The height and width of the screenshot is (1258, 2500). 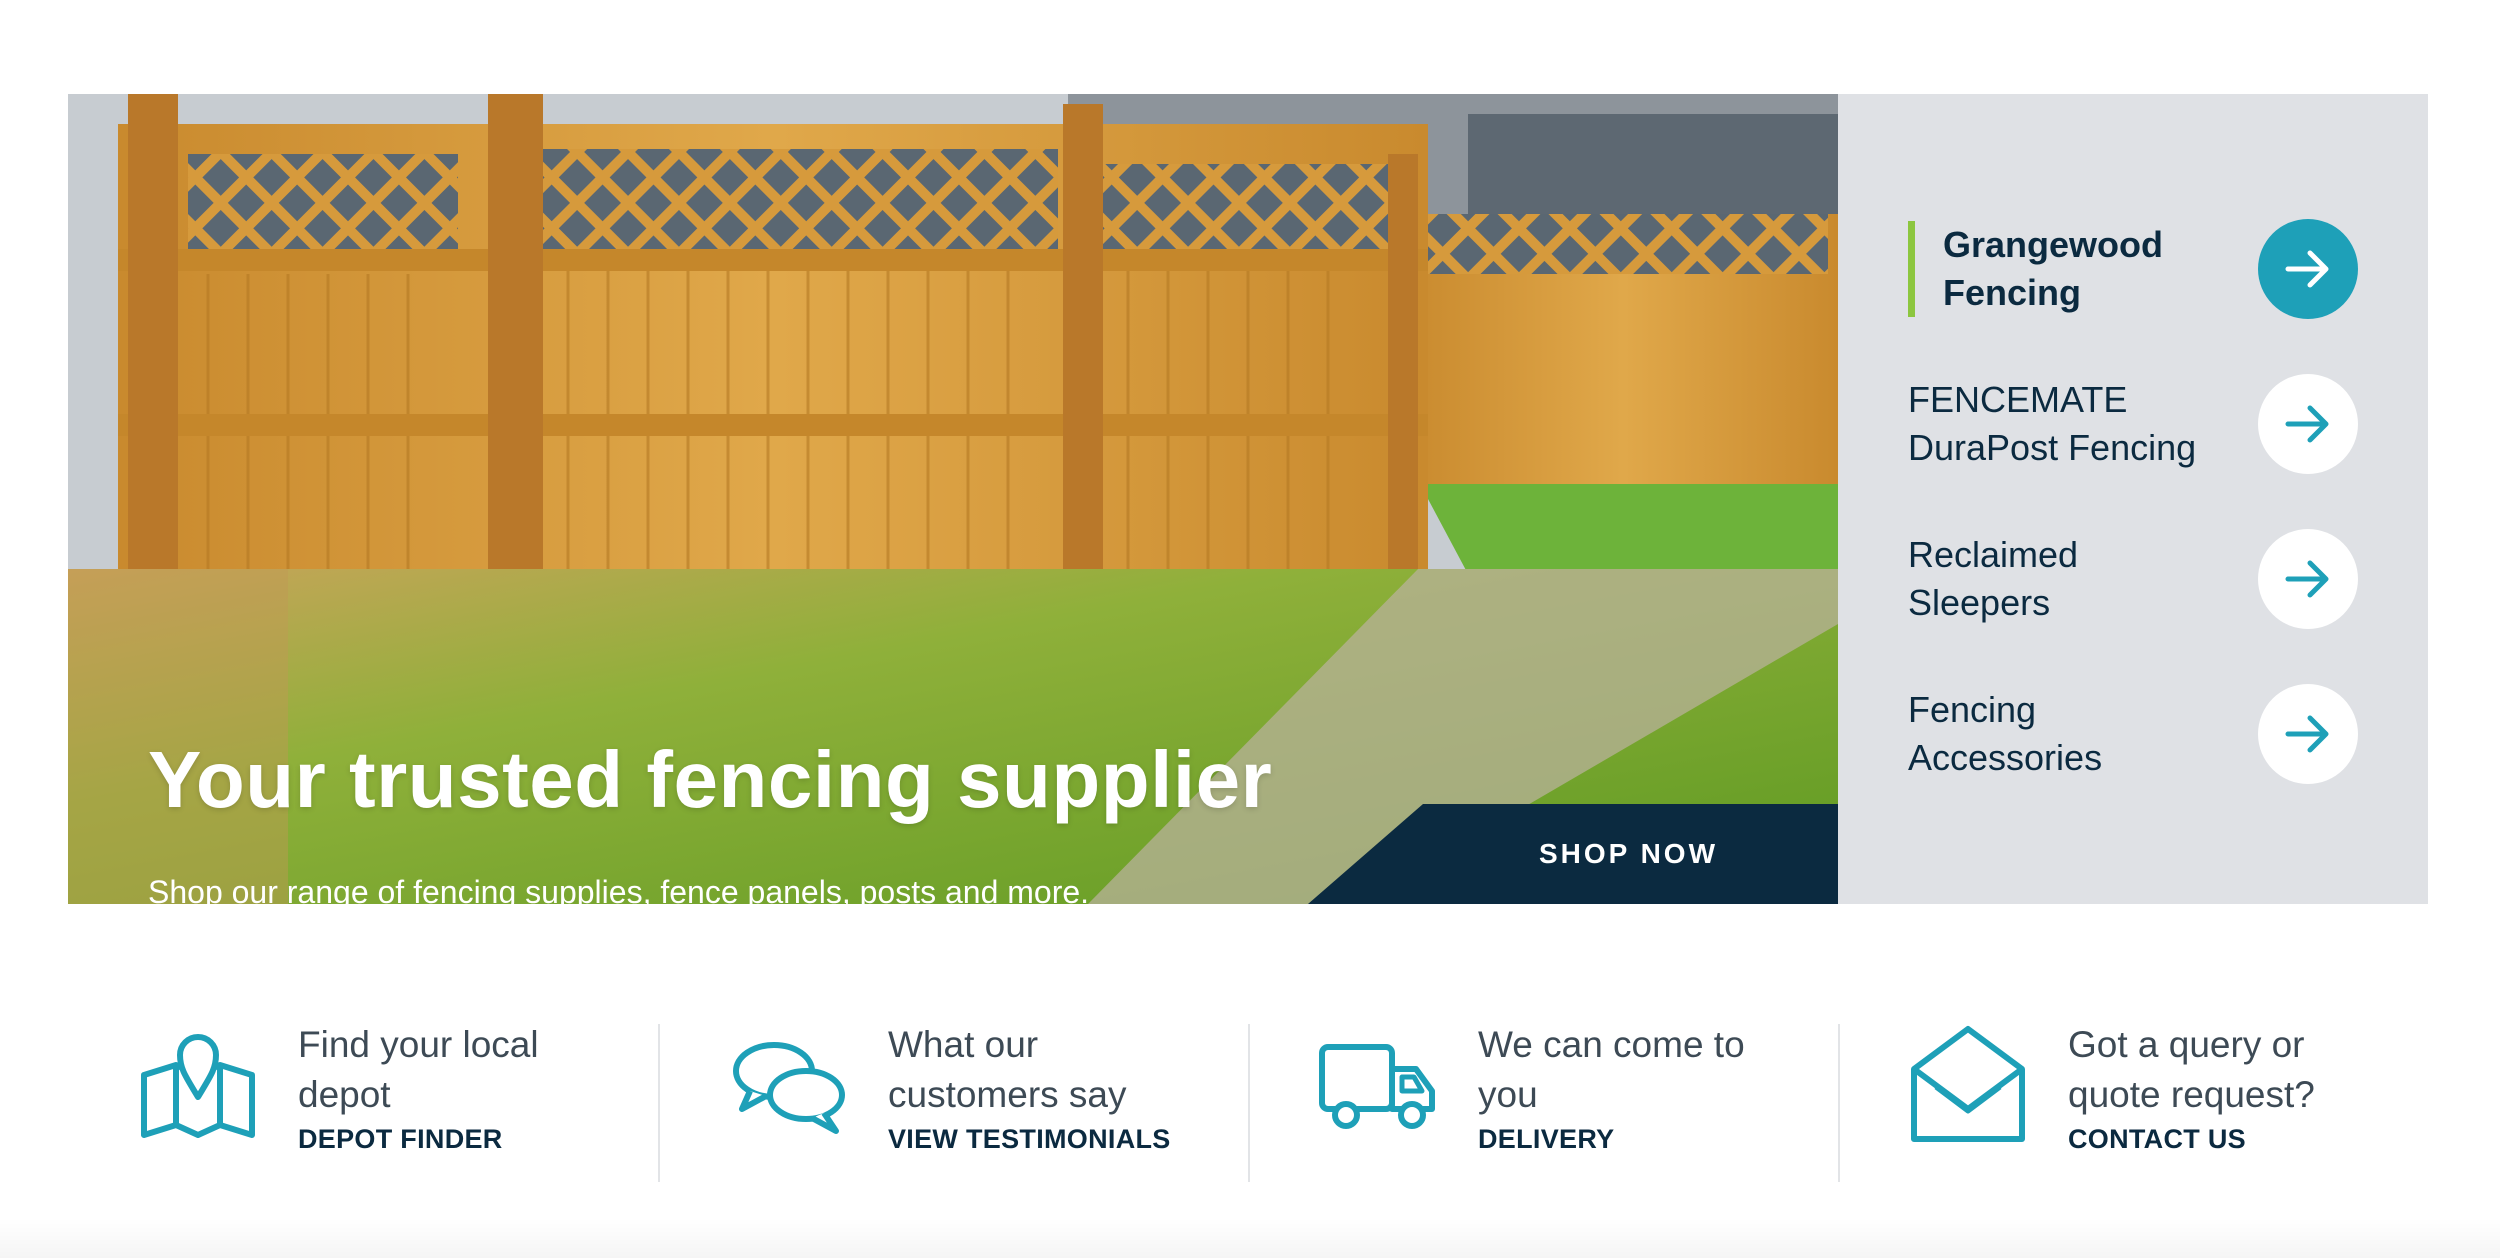 What do you see at coordinates (2005, 733) in the screenshot?
I see `side-item-label: Fencing Accessories` at bounding box center [2005, 733].